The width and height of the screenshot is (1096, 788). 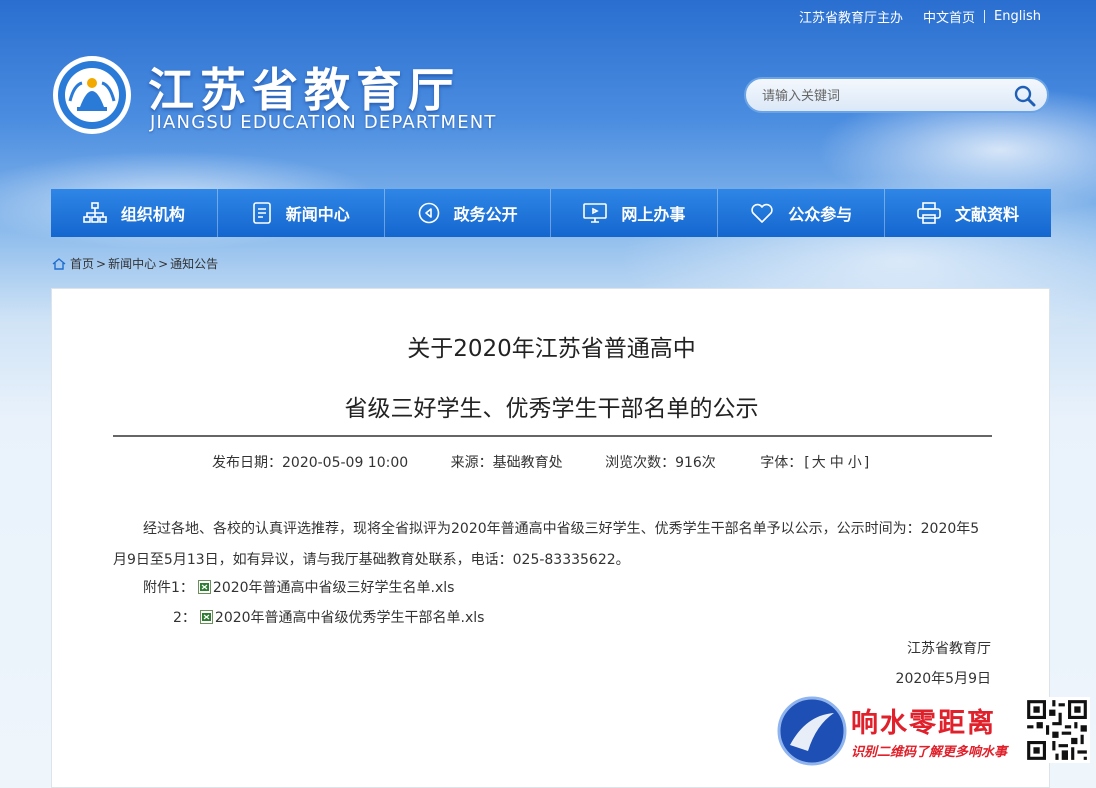 I want to click on breadcrumb-home: 首页, so click(x=82, y=263).